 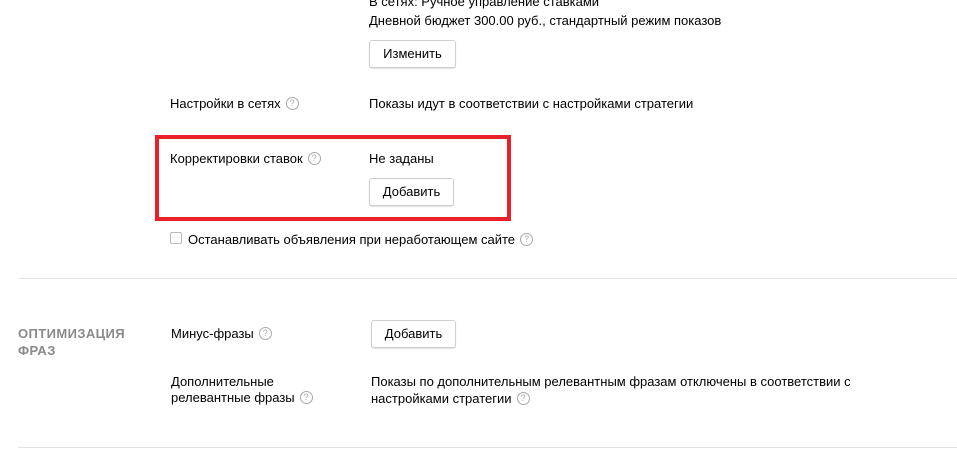 What do you see at coordinates (176, 238) in the screenshot?
I see `stop-ads-checkbox` at bounding box center [176, 238].